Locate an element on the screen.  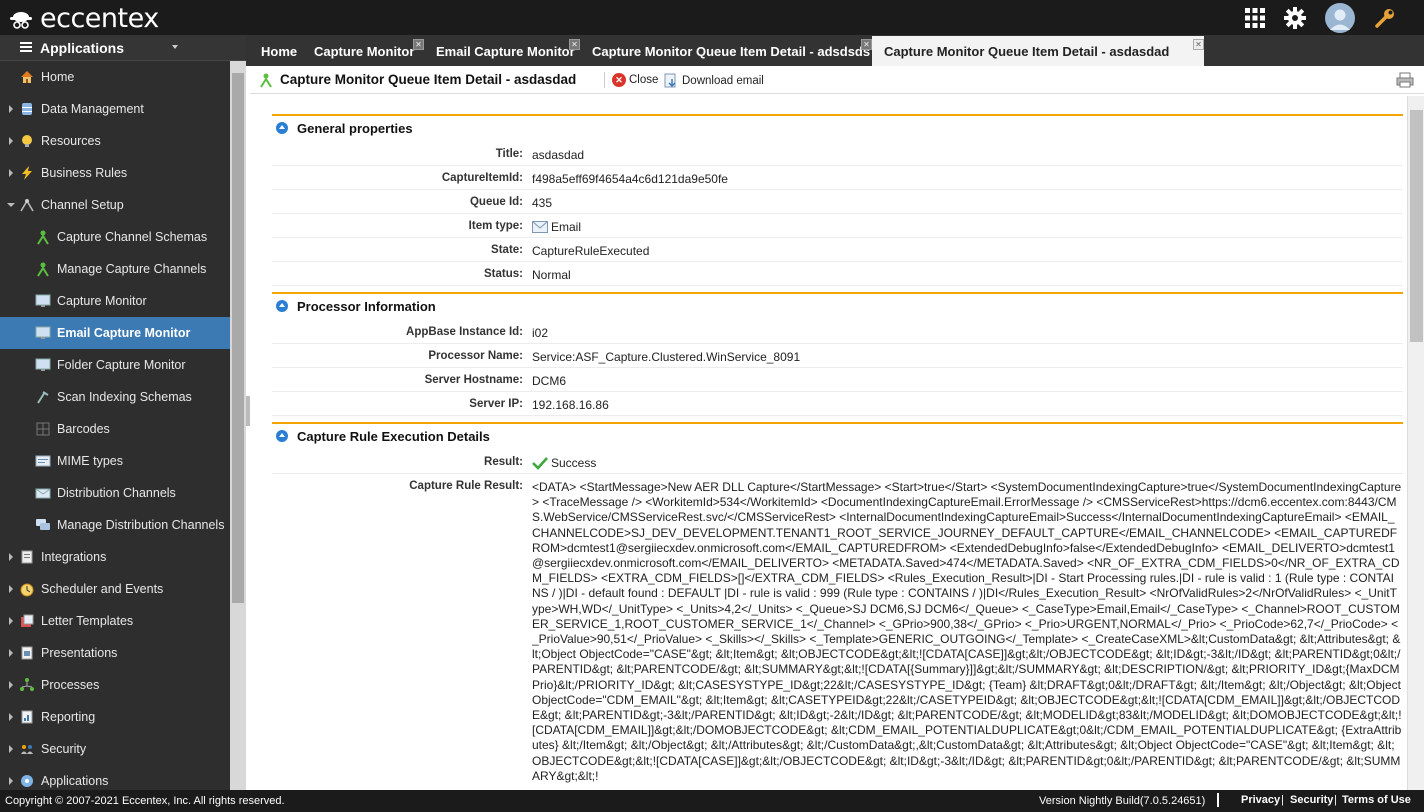
sidebar-item-label: Distribution Channels is located at coordinates (116, 493).